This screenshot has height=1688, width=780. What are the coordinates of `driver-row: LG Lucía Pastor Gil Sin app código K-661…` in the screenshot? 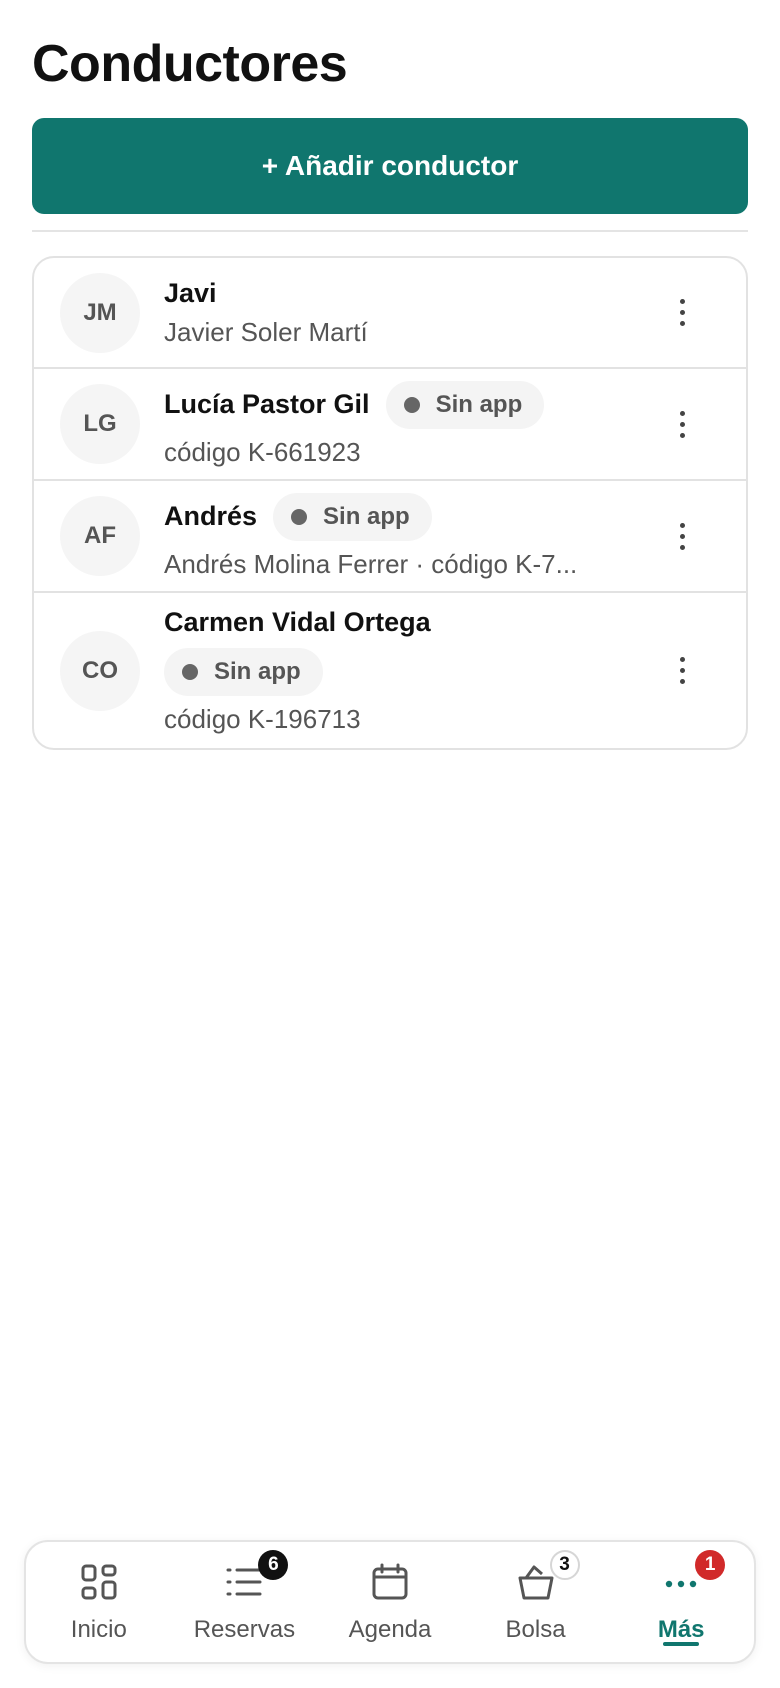 It's located at (390, 425).